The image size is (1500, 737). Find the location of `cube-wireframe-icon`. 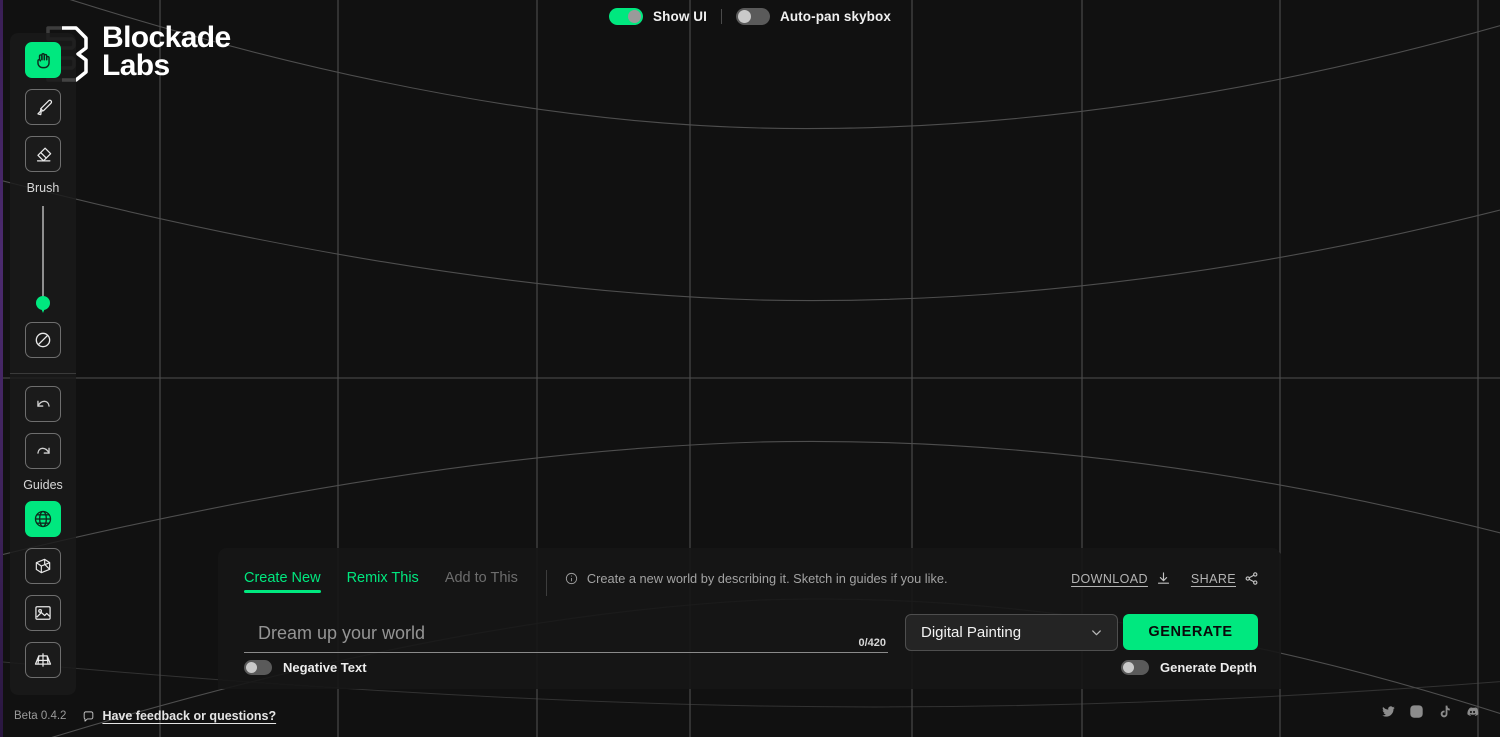

cube-wireframe-icon is located at coordinates (43, 566).